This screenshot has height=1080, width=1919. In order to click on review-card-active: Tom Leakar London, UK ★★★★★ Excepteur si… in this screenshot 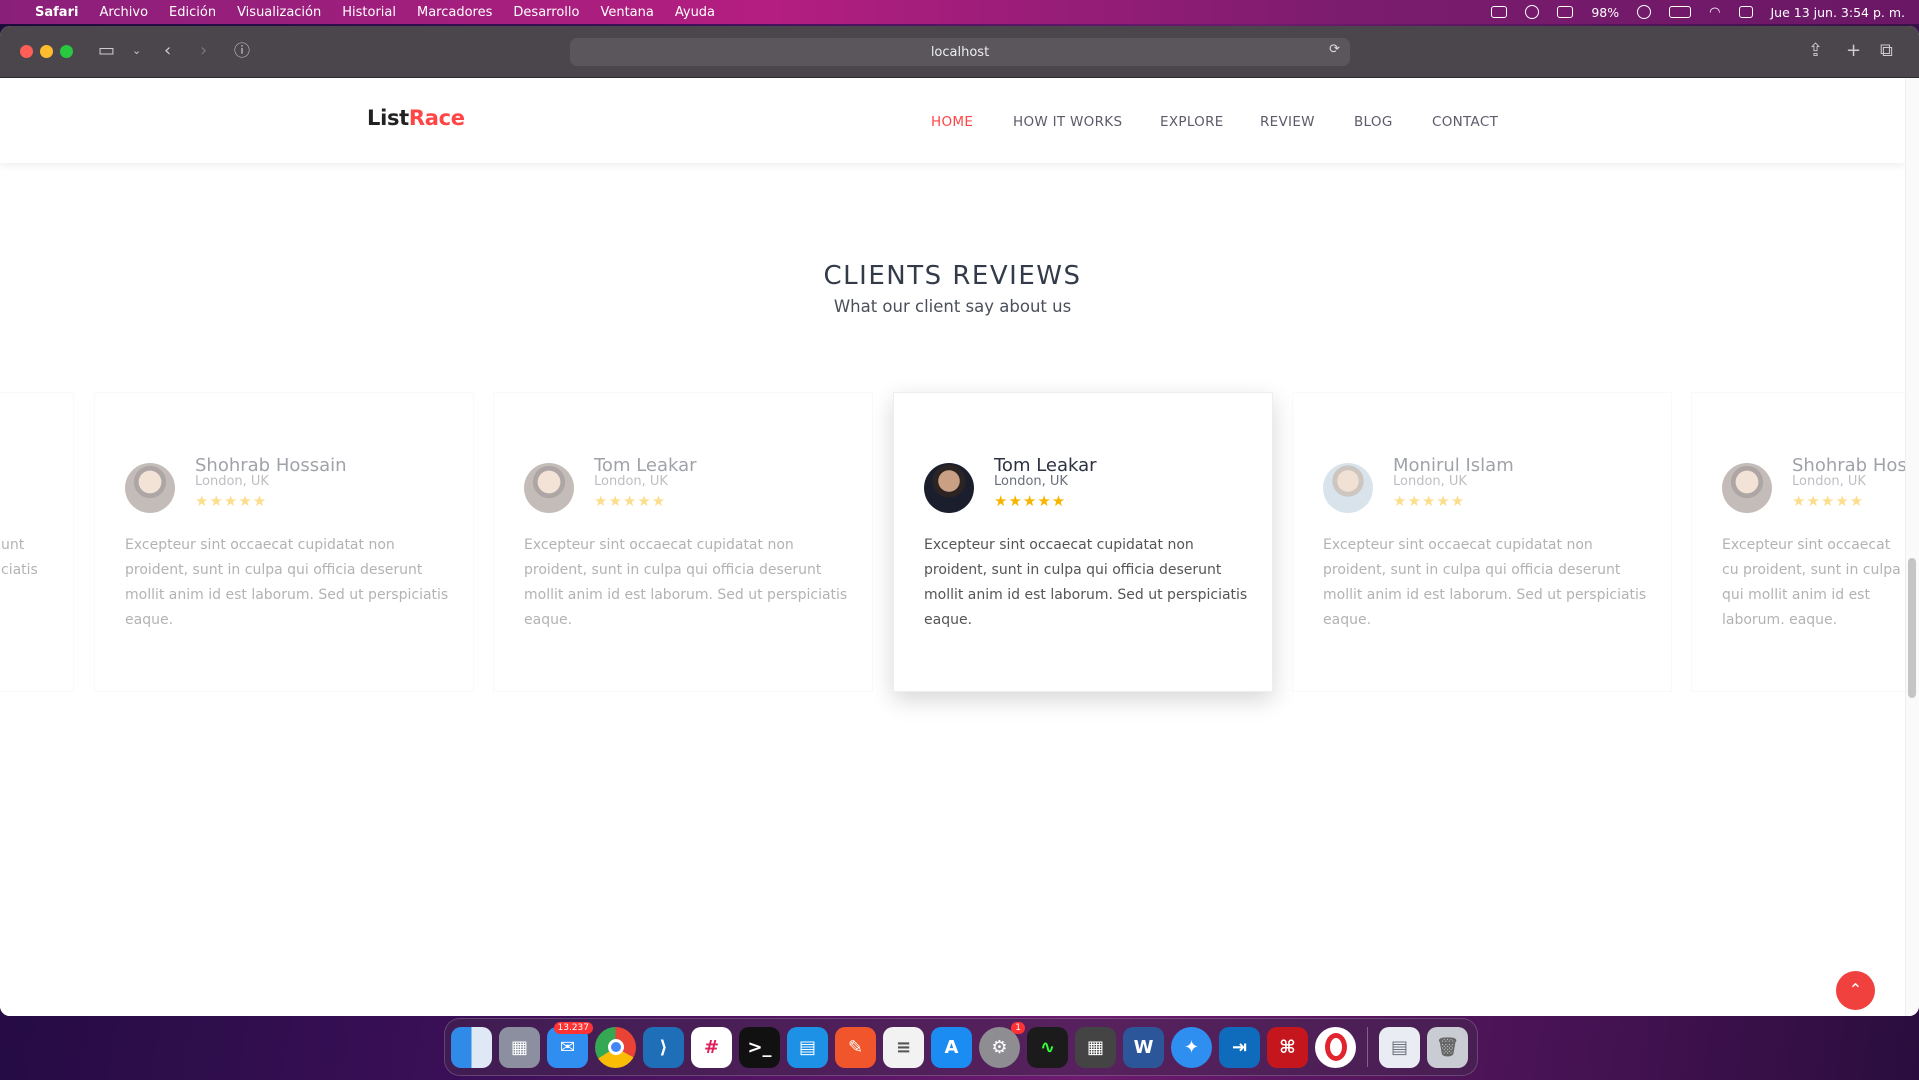, I will do `click(1083, 542)`.